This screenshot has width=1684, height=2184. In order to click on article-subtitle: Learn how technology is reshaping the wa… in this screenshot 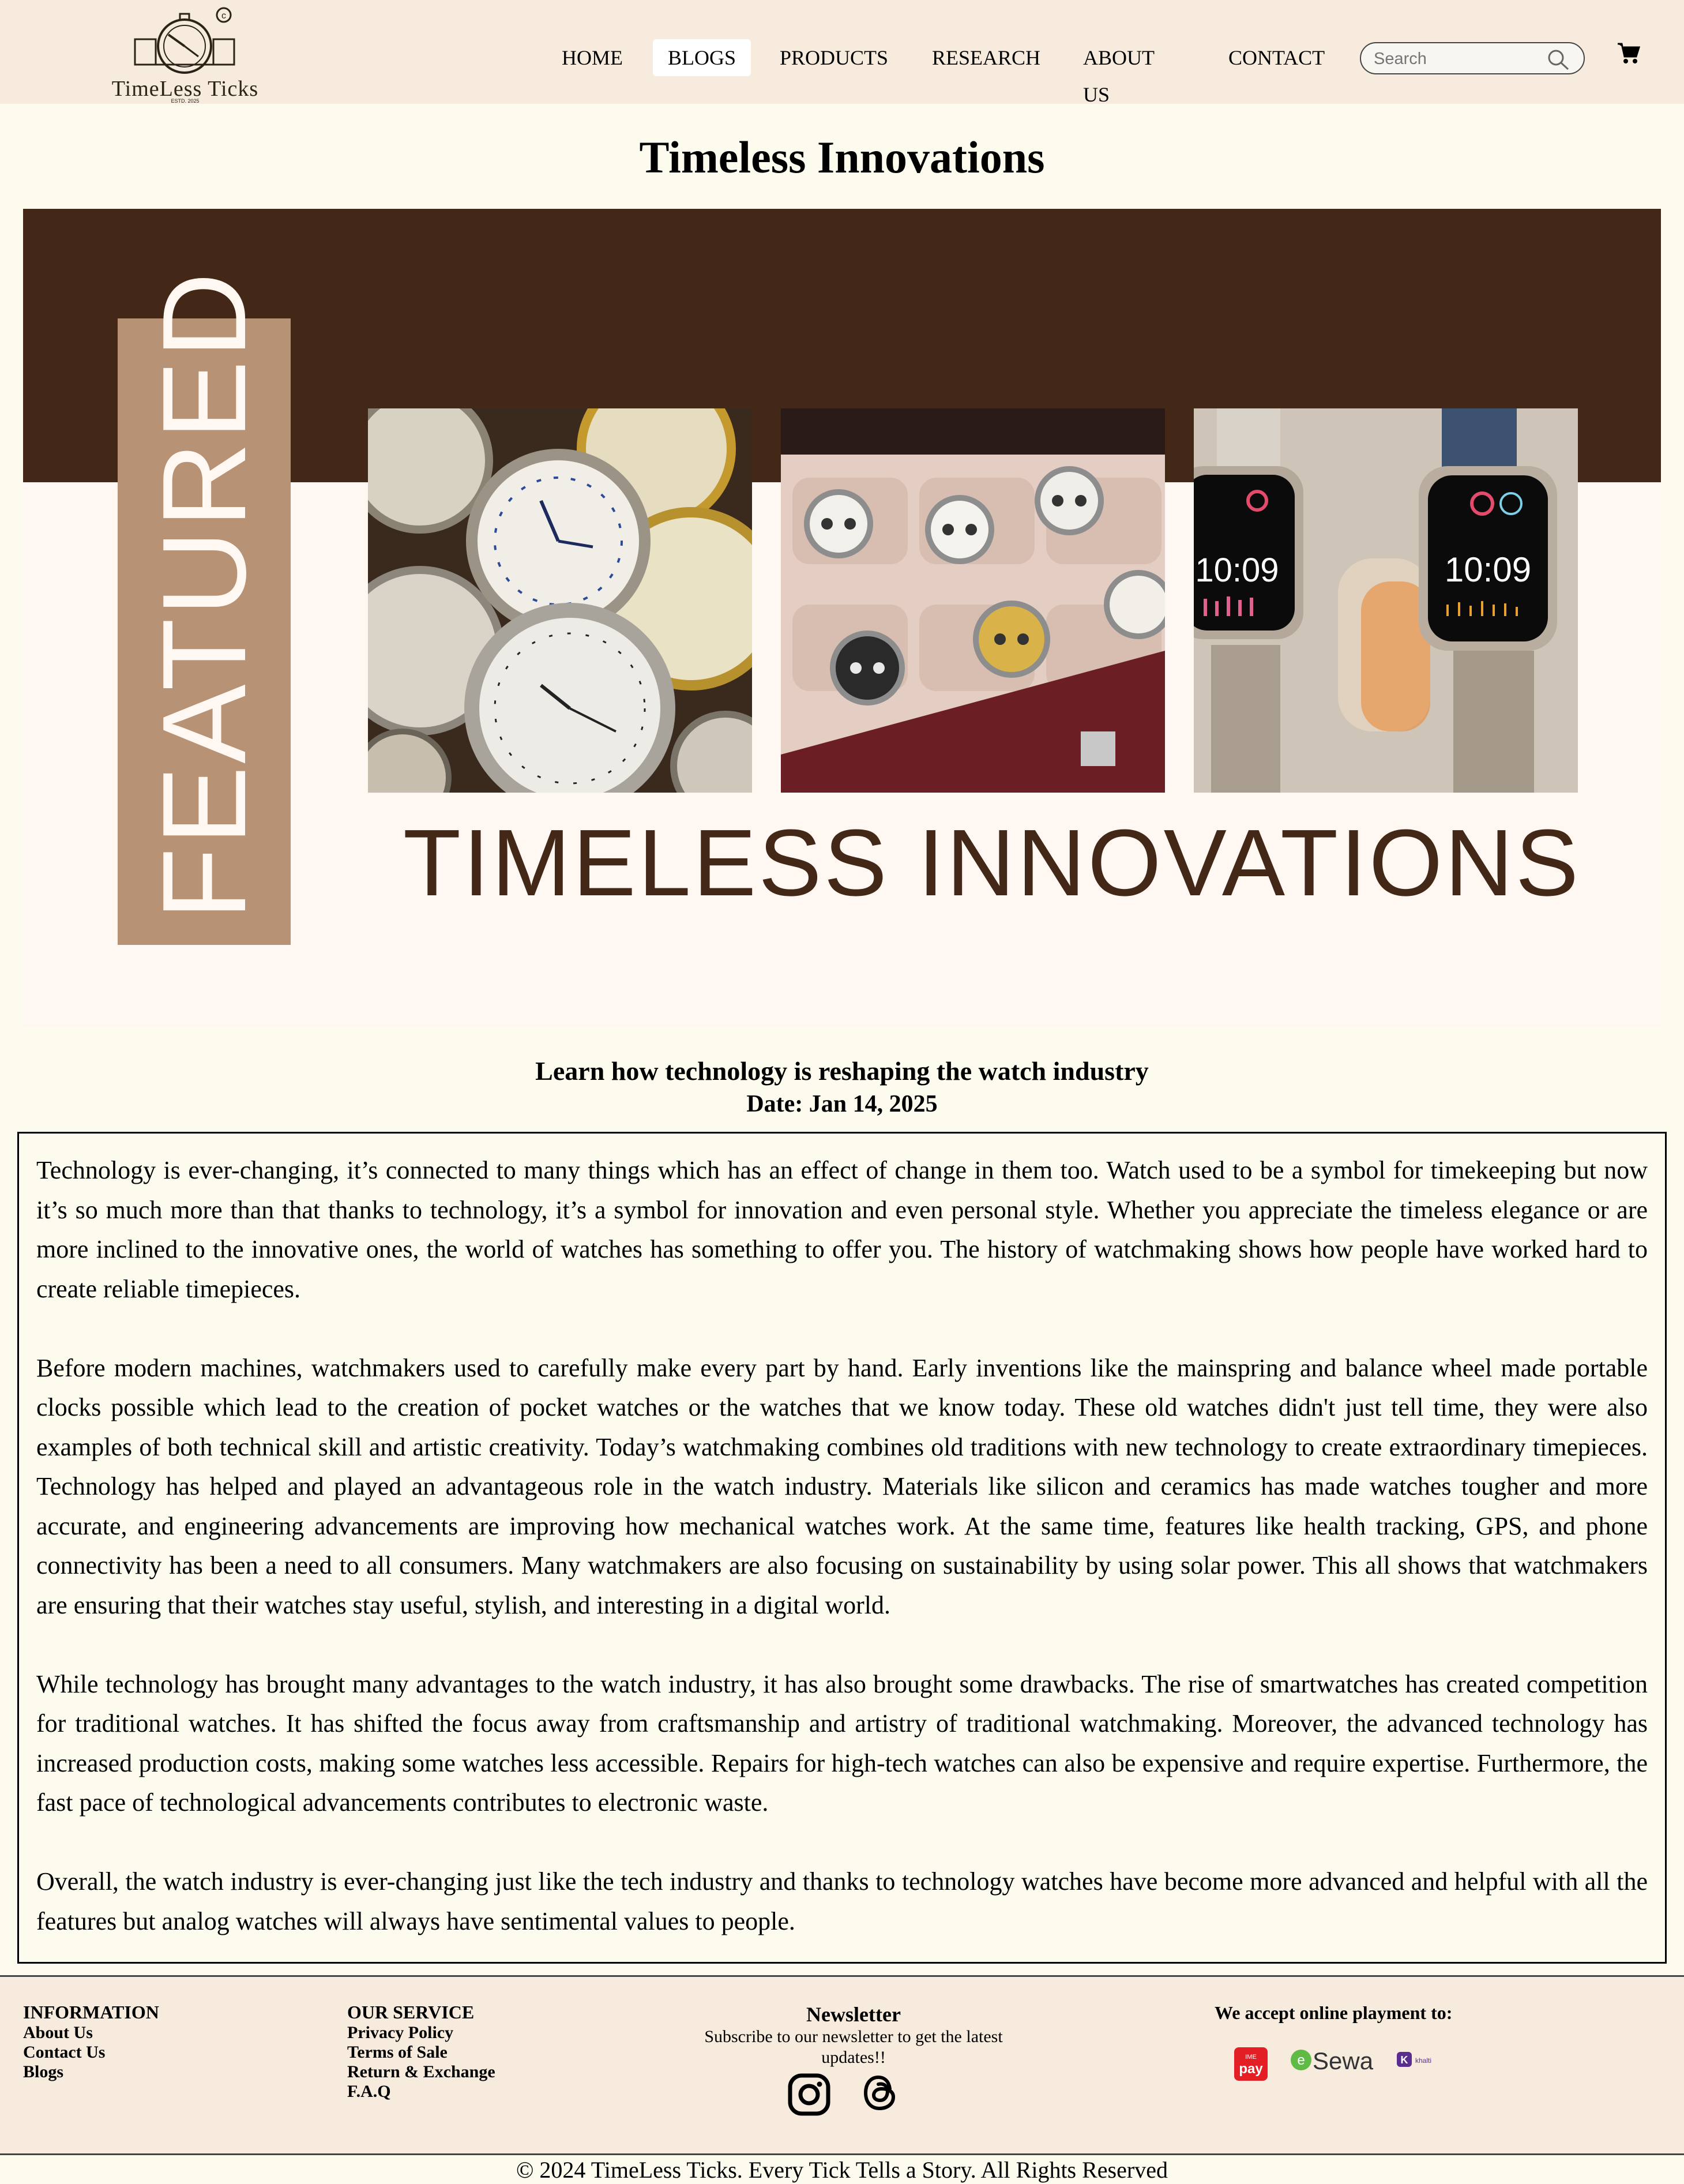, I will do `click(842, 1071)`.